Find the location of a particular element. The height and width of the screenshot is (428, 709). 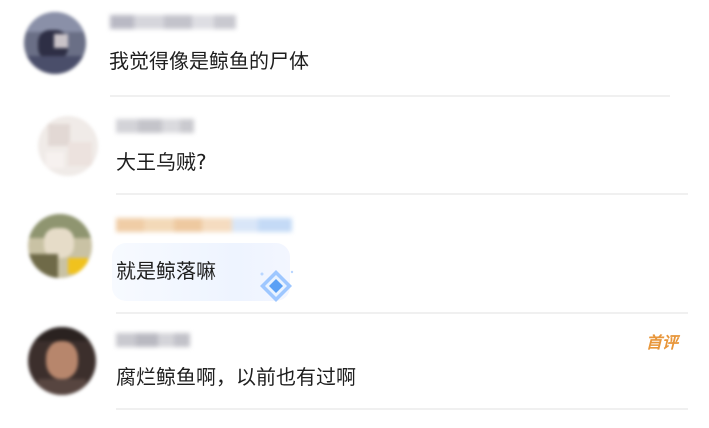

first-comment-badge: 首评 is located at coordinates (662, 342).